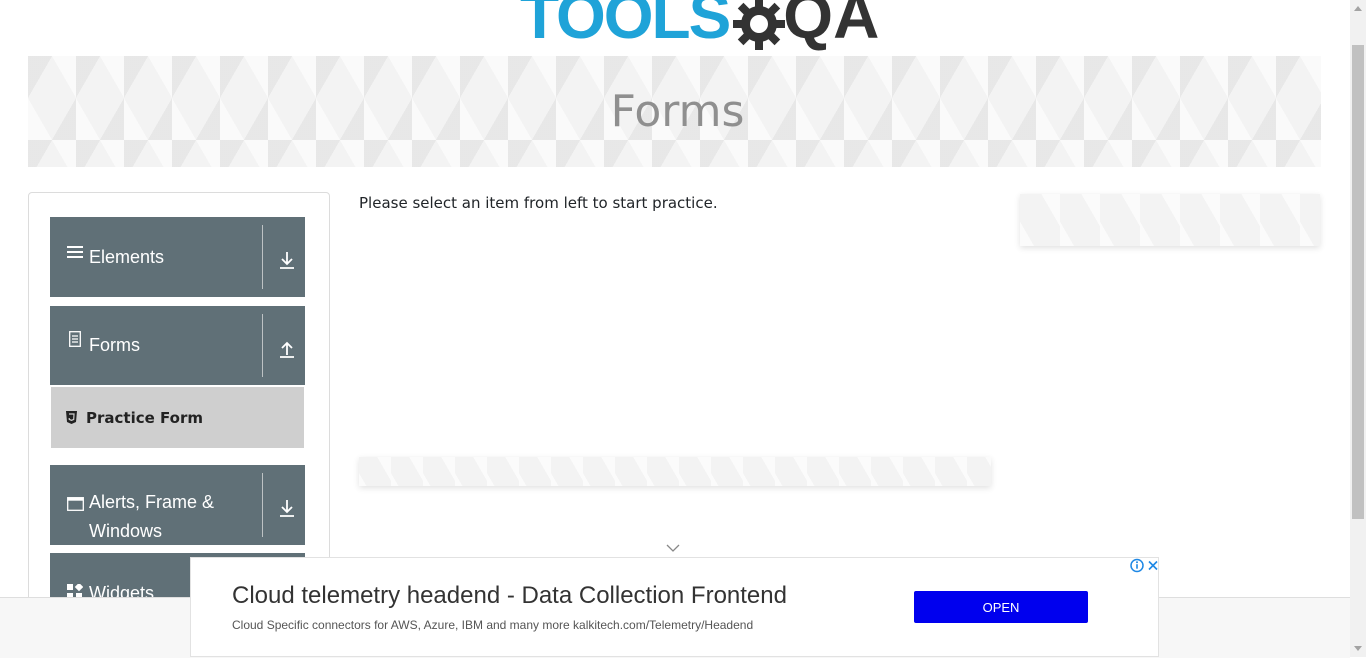 The height and width of the screenshot is (658, 1366). What do you see at coordinates (177, 257) in the screenshot?
I see `sidebar-group-elements: Elements` at bounding box center [177, 257].